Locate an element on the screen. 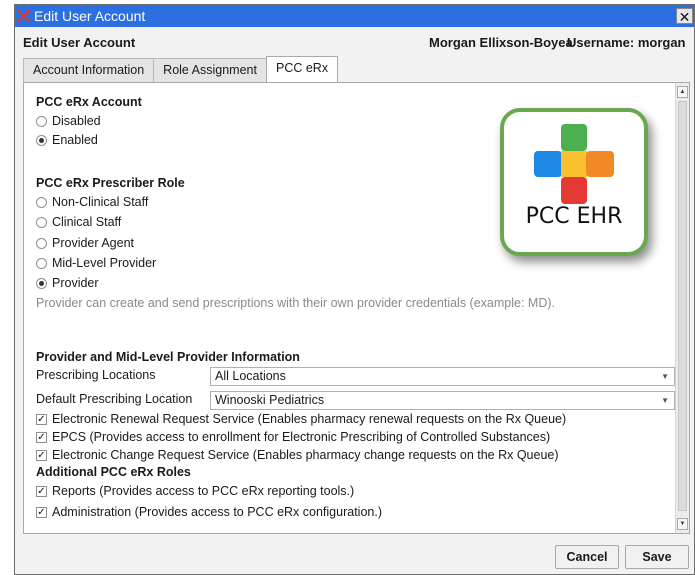  radio-disabled: Disabled is located at coordinates (68, 121).